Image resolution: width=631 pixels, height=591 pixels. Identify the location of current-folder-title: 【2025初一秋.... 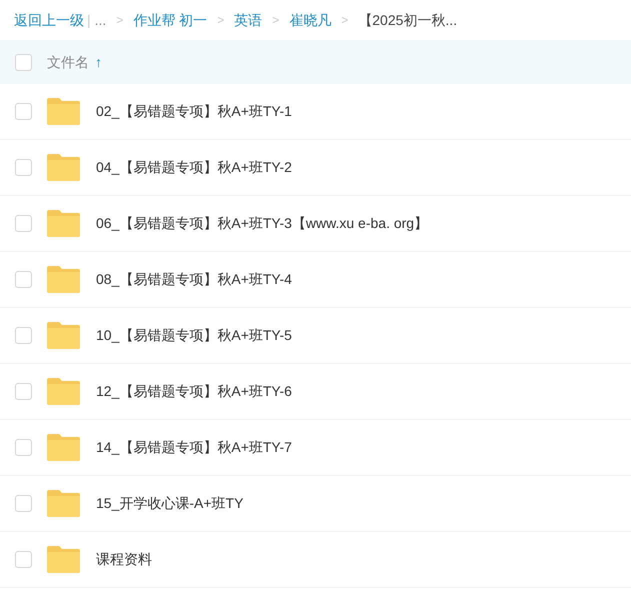
(408, 20).